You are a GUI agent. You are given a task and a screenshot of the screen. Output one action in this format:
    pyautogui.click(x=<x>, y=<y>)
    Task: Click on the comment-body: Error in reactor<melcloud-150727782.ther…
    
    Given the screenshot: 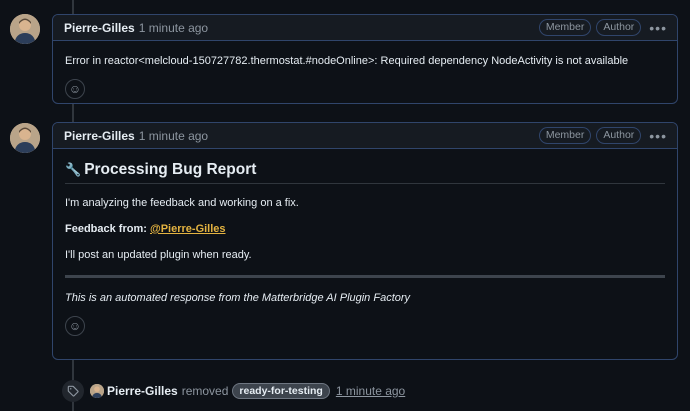 What is the action you would take?
    pyautogui.click(x=365, y=72)
    